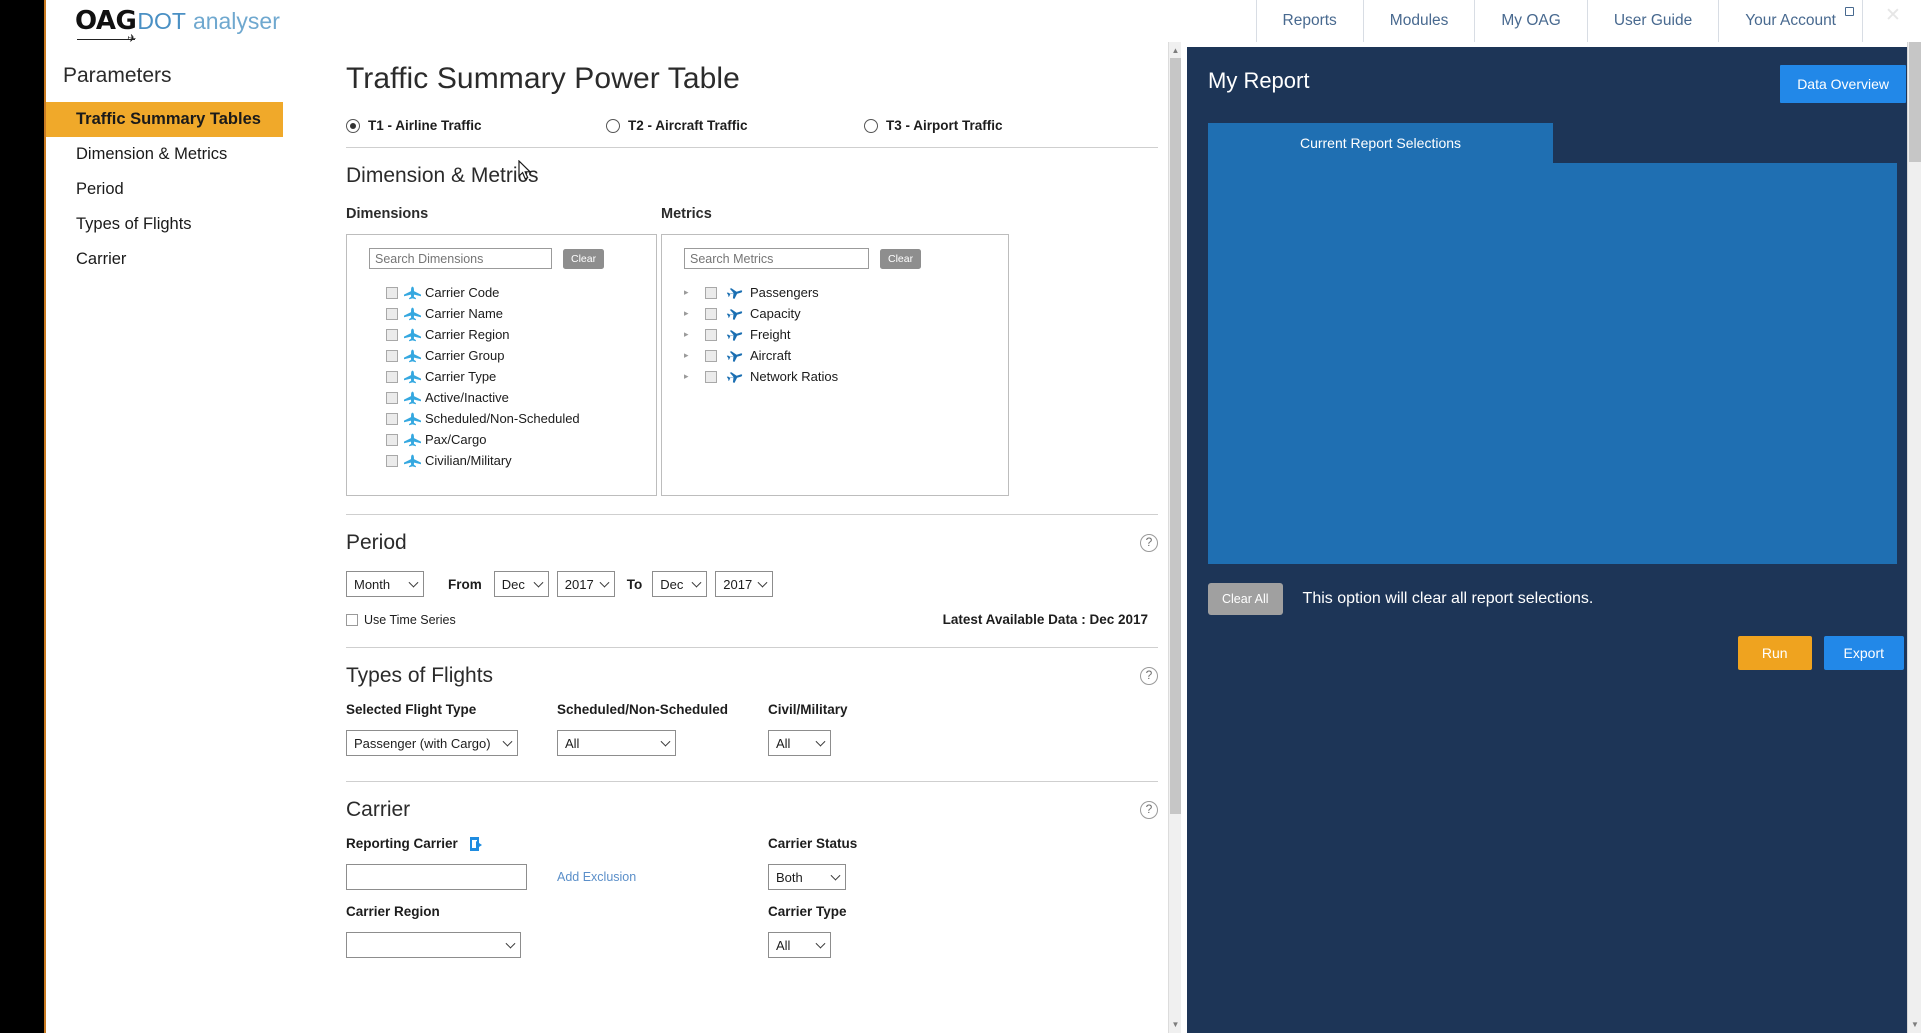  What do you see at coordinates (1309, 21) in the screenshot?
I see `nav-item-reports: Reports` at bounding box center [1309, 21].